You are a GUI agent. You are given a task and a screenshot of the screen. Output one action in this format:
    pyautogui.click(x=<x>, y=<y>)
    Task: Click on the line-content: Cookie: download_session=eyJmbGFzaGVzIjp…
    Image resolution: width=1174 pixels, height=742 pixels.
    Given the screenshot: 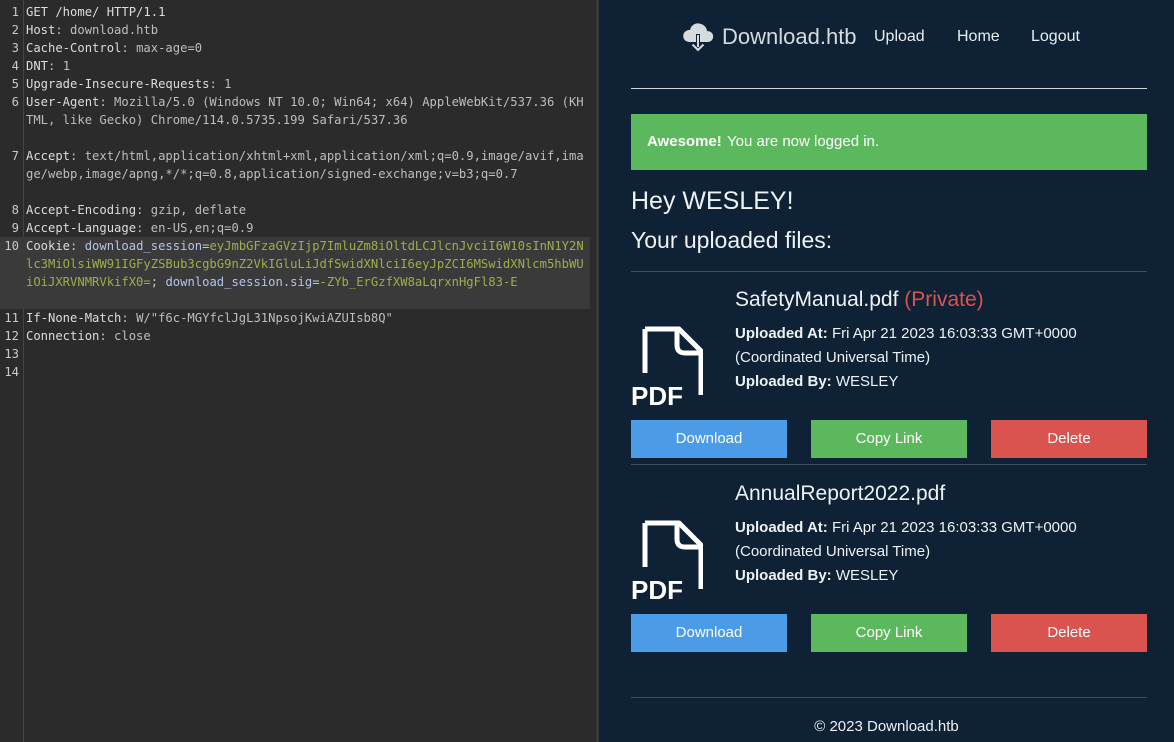 What is the action you would take?
    pyautogui.click(x=306, y=264)
    